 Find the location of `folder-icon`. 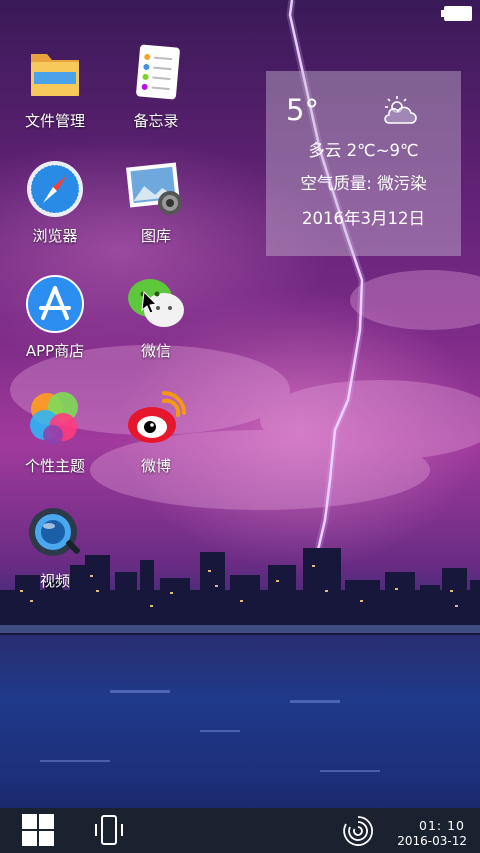

folder-icon is located at coordinates (55, 75).